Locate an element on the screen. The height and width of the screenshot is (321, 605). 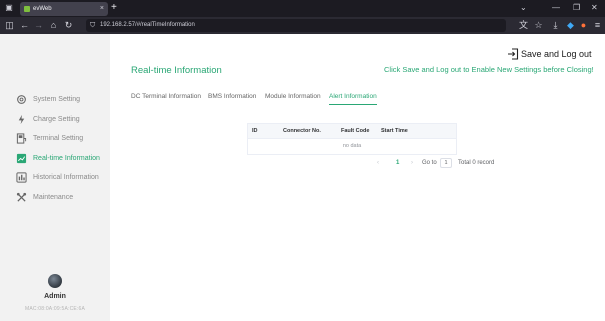
column-header: ID is located at coordinates (255, 131).